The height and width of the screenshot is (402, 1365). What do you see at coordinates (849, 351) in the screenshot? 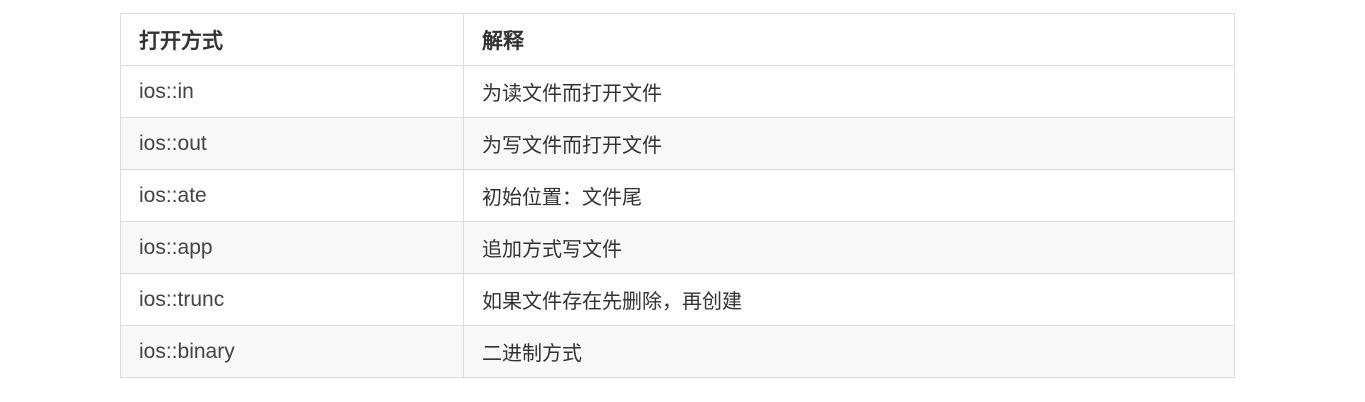
I see `explanation-cell: 二进制方式` at bounding box center [849, 351].